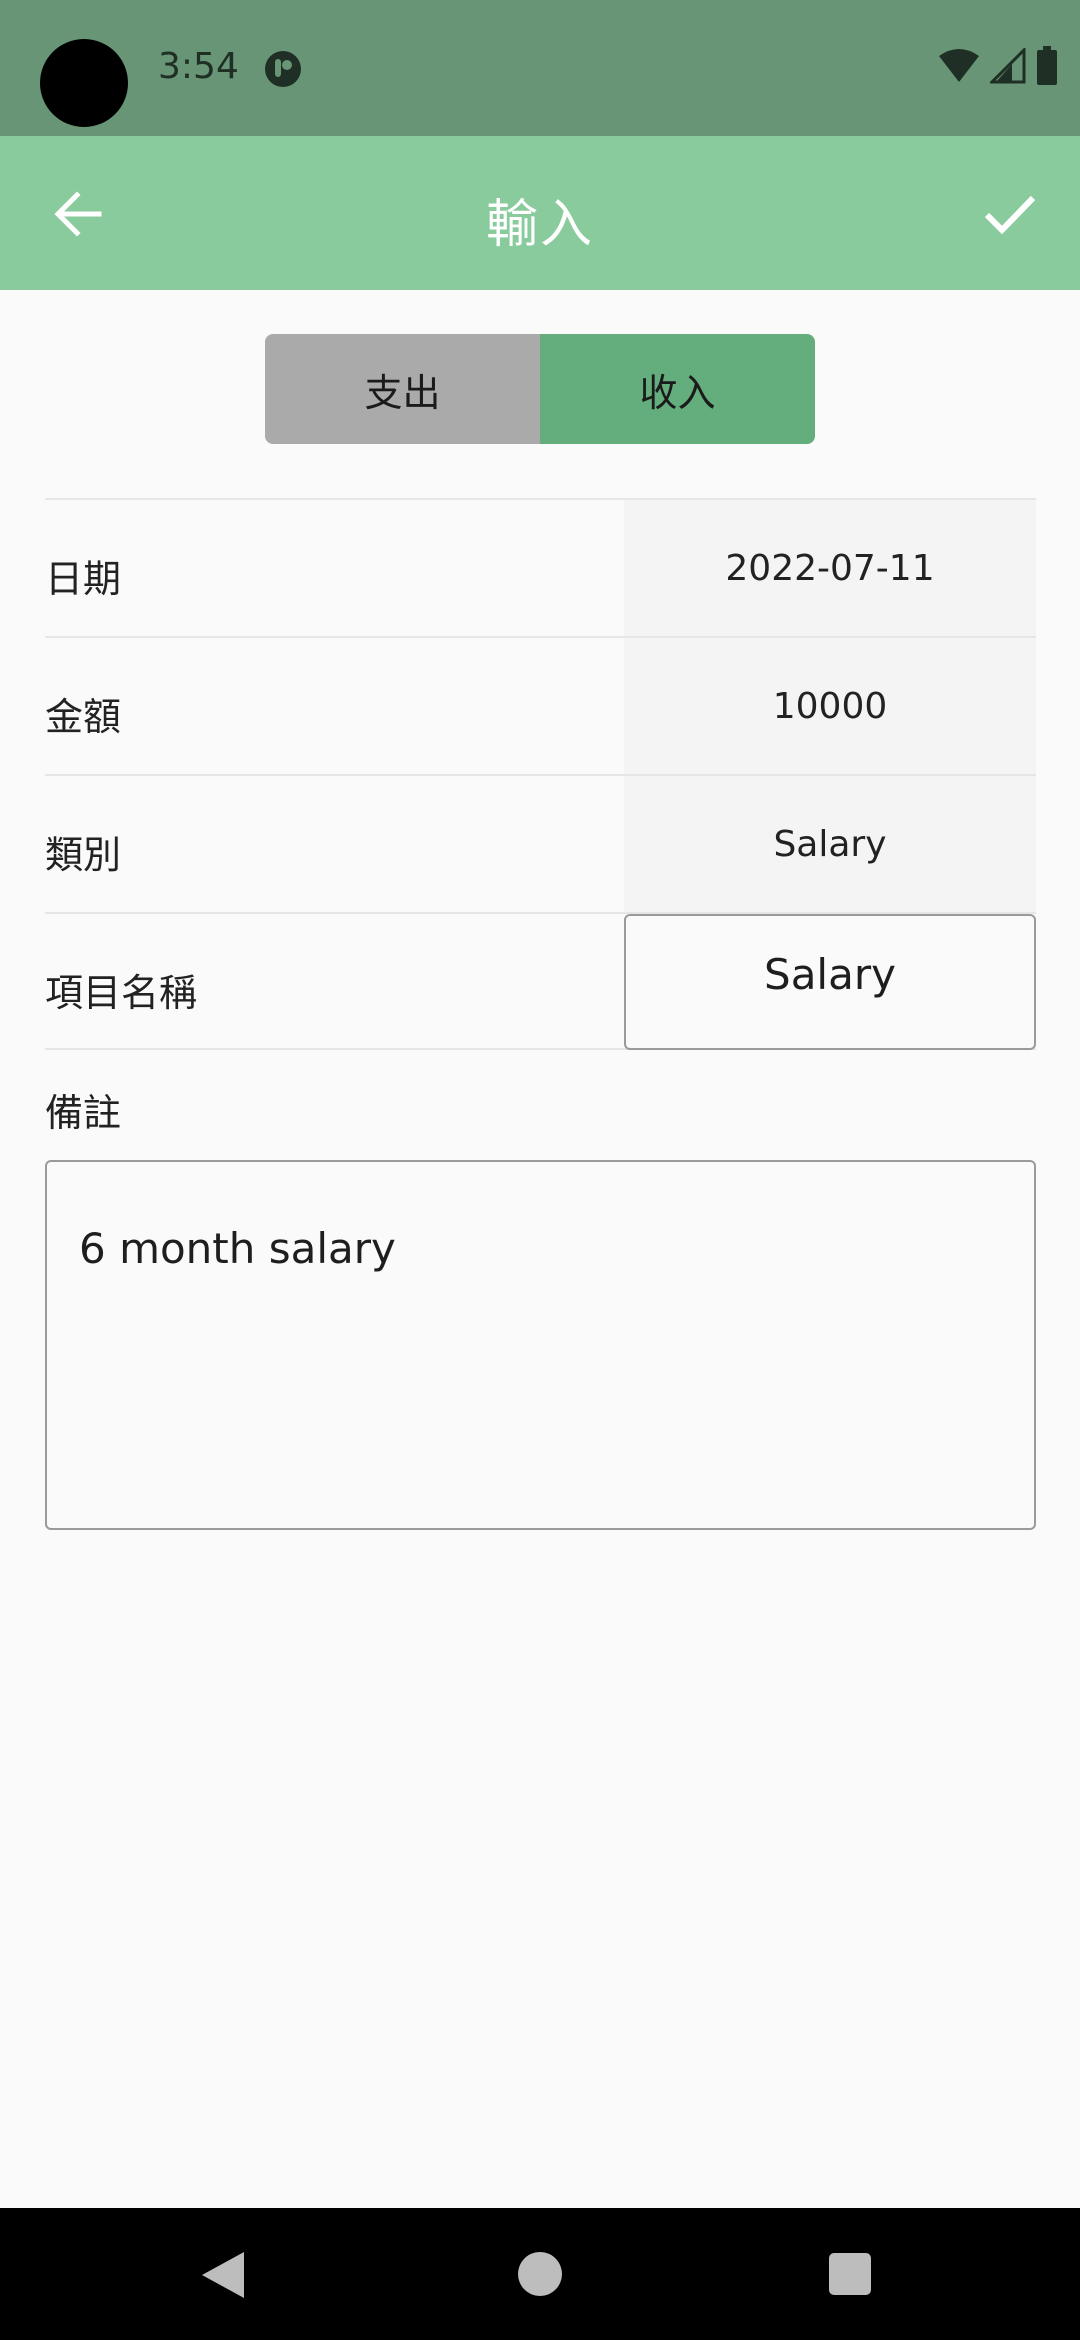  What do you see at coordinates (830, 568) in the screenshot?
I see `date-field: 2022-07-11` at bounding box center [830, 568].